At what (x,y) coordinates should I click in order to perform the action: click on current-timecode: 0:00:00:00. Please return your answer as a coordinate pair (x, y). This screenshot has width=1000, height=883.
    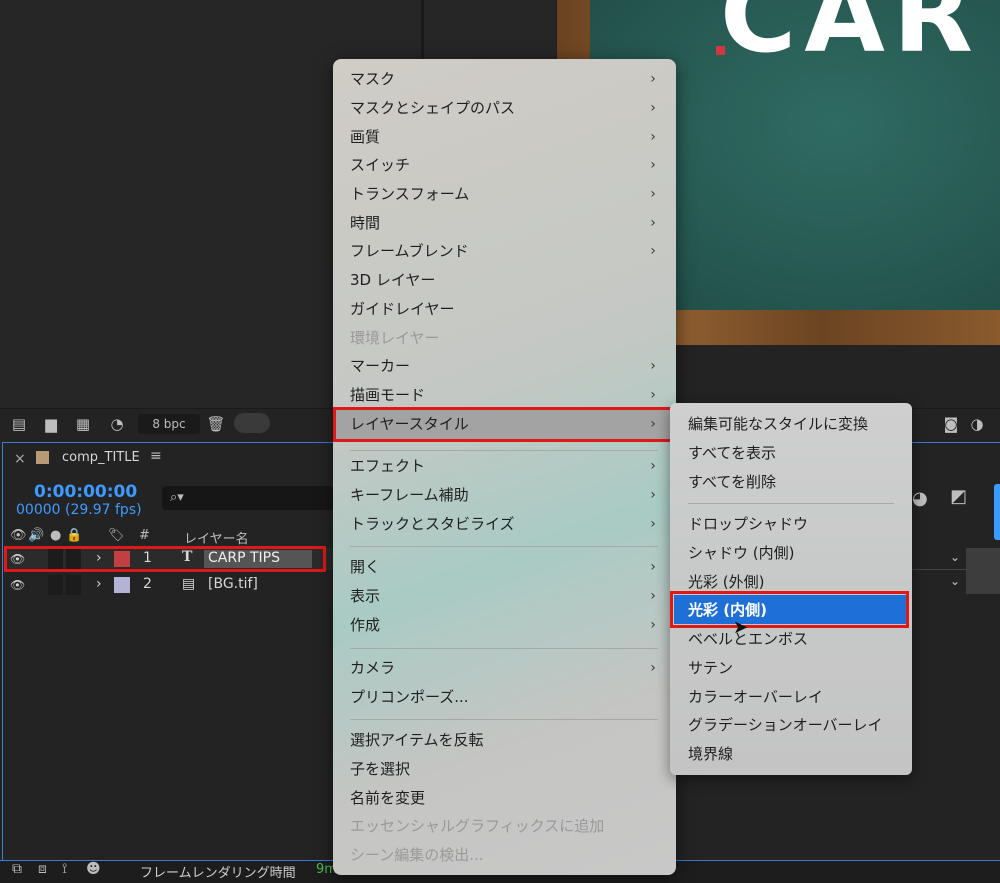
    Looking at the image, I should click on (85, 492).